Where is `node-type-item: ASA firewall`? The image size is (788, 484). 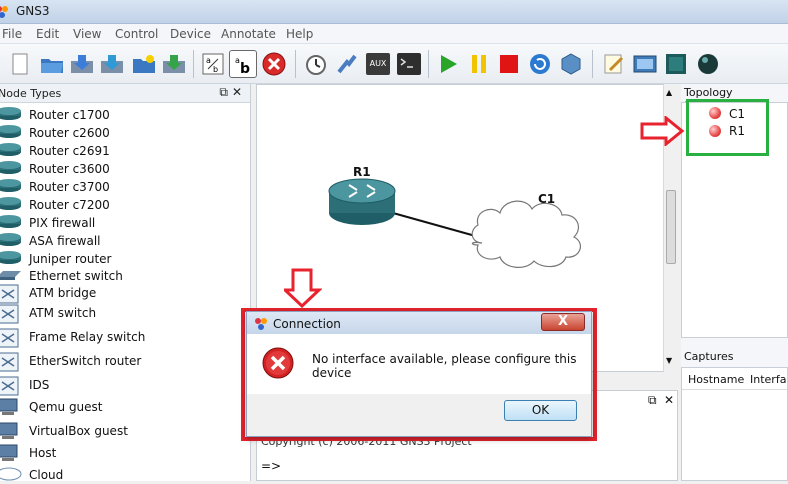 node-type-item: ASA firewall is located at coordinates (125, 241).